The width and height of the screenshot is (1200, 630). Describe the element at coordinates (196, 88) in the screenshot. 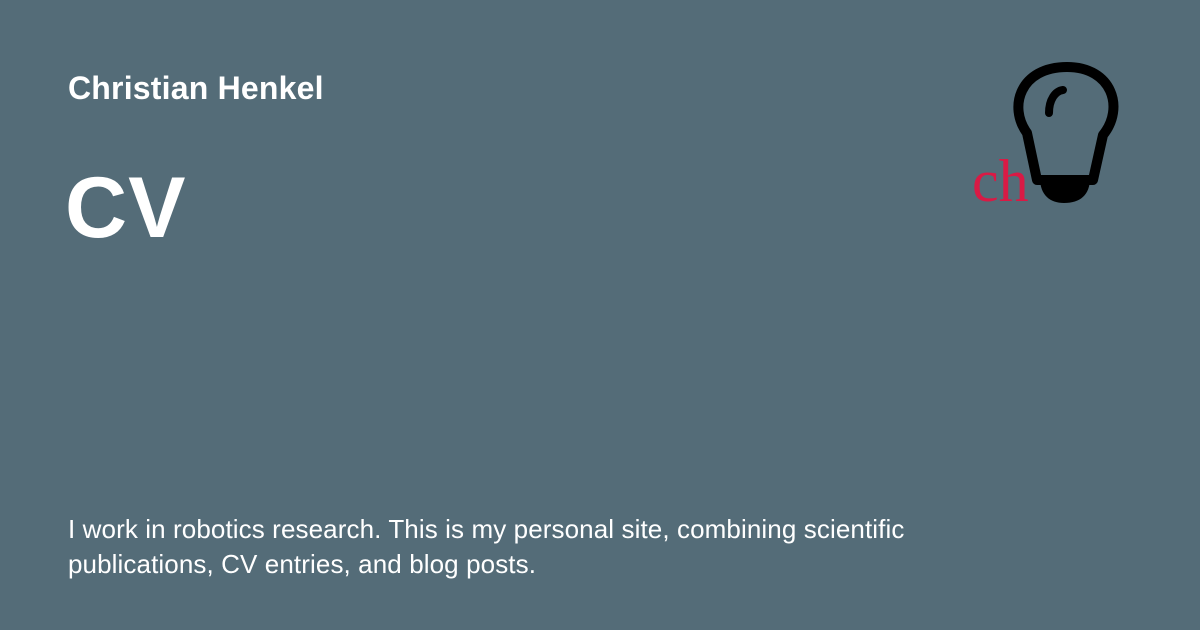

I see `author-name: Christian Henkel` at that location.